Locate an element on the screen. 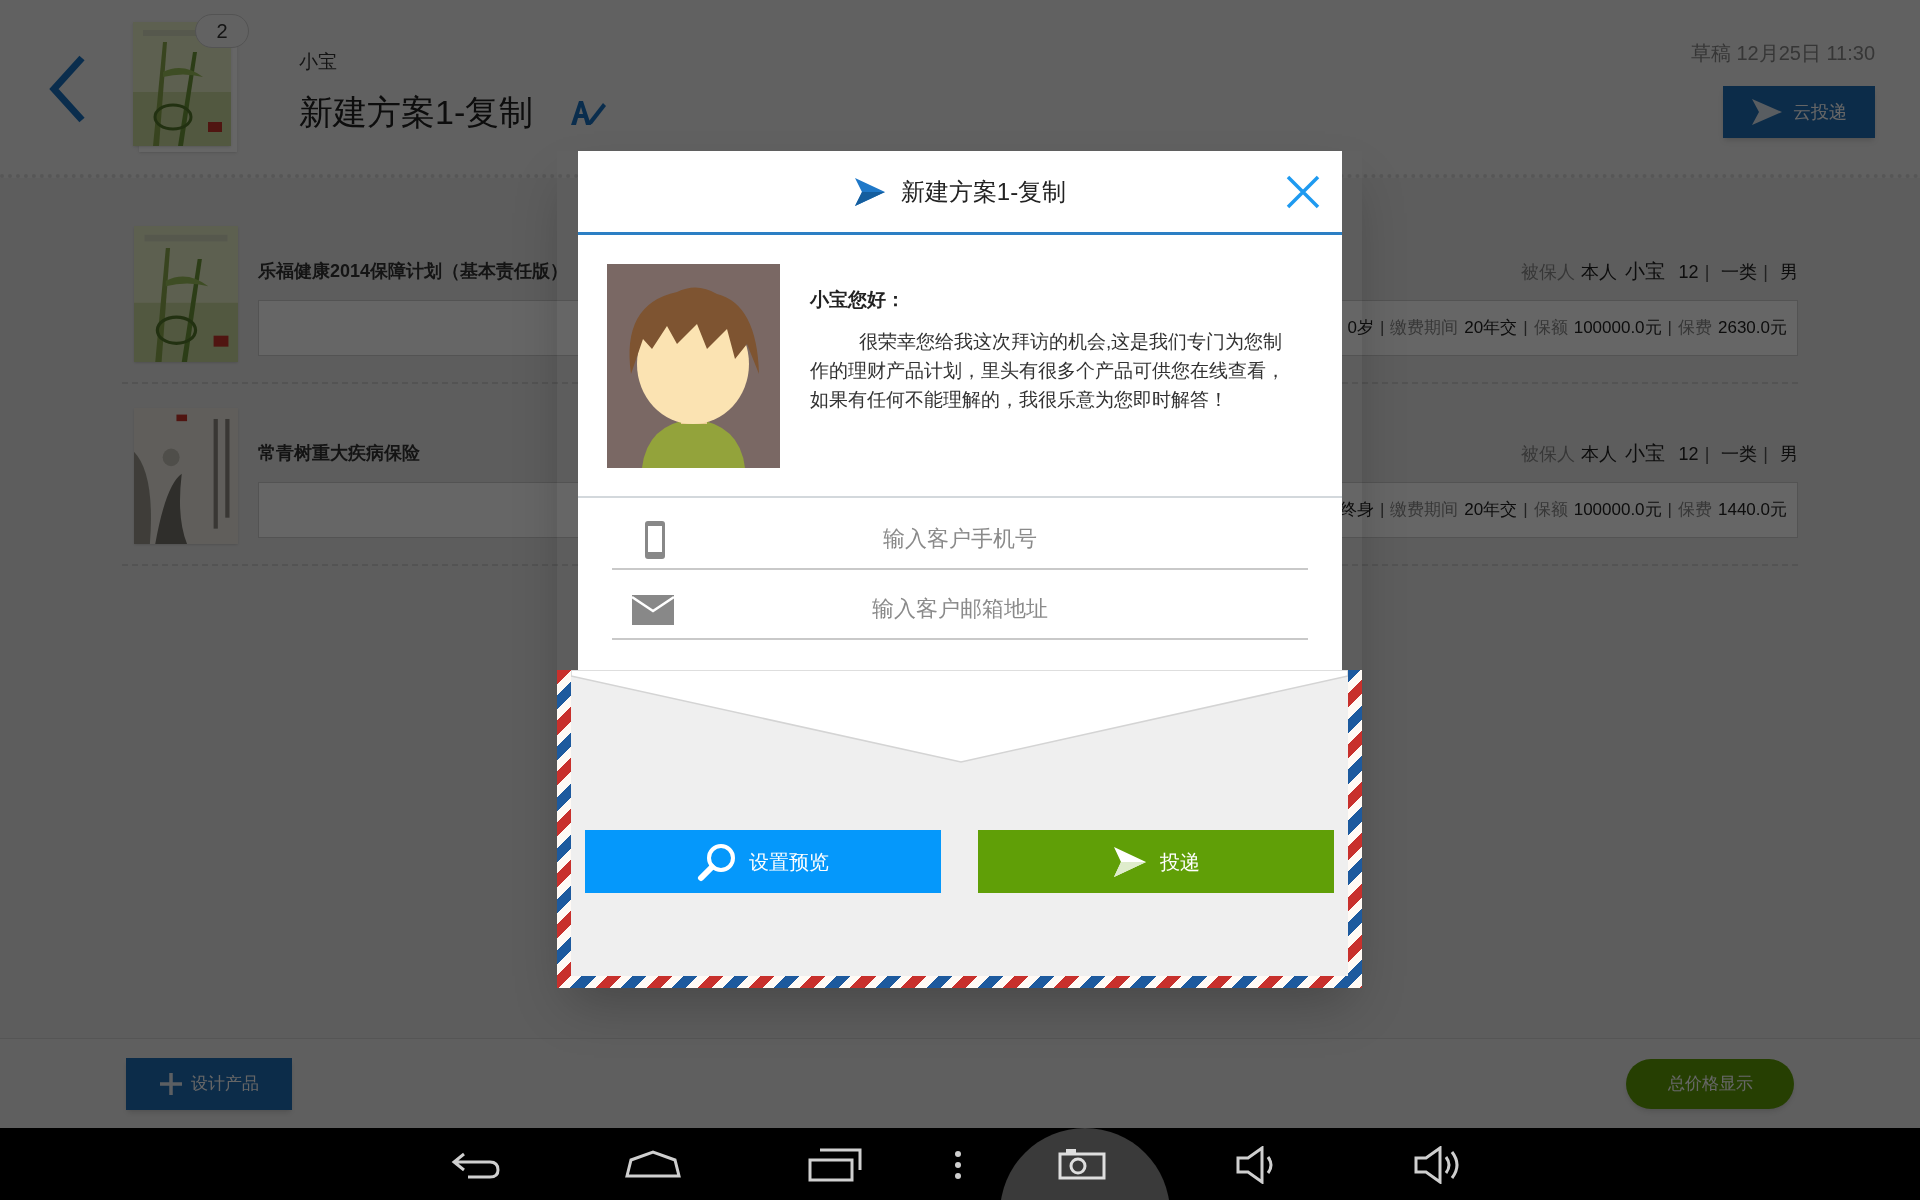 The image size is (1920, 1200). plan-title: 新建方案1-复制 is located at coordinates (416, 112).